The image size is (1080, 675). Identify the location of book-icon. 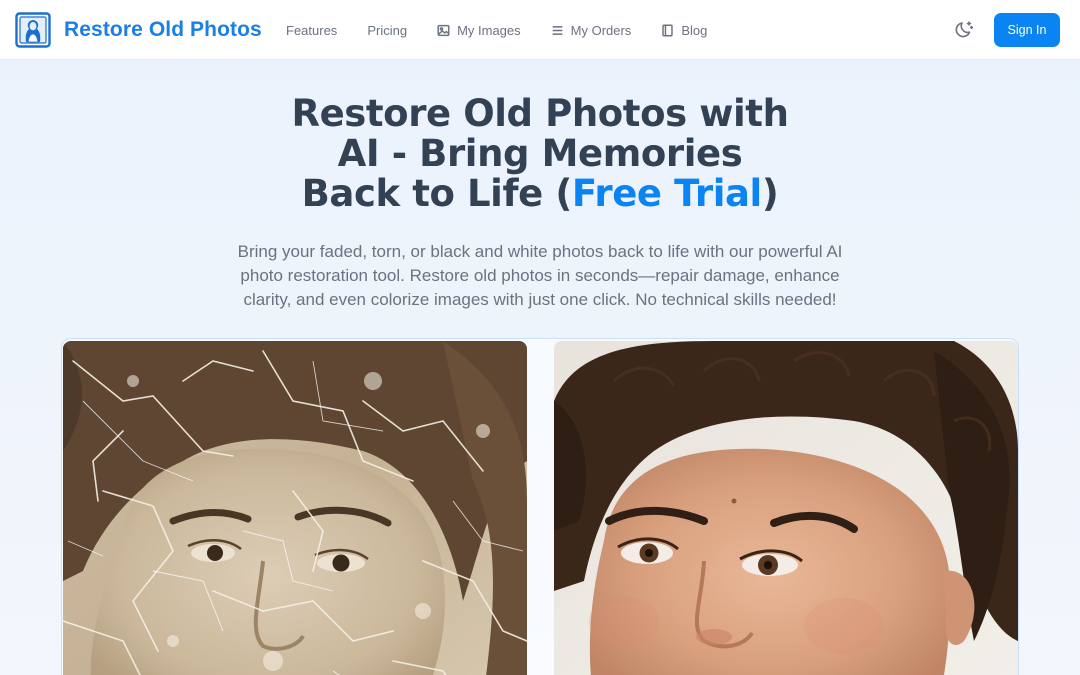
(668, 30).